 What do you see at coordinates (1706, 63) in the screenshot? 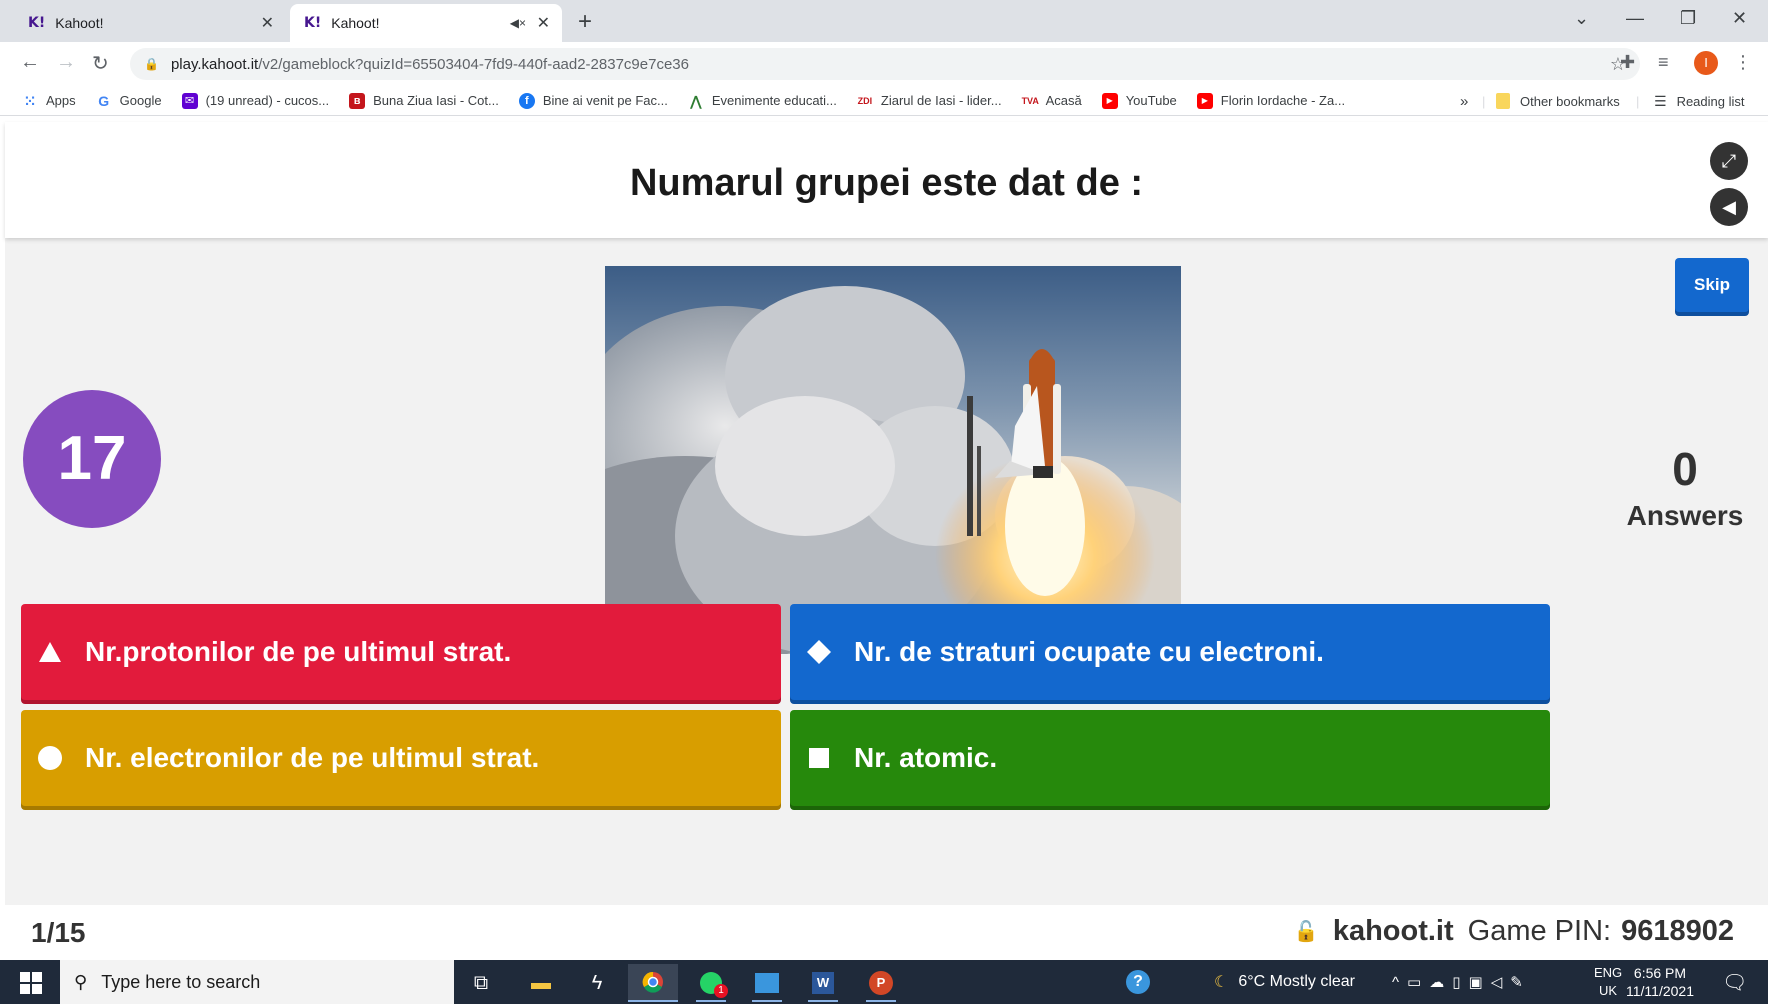
I see `profile-avatar: I` at bounding box center [1706, 63].